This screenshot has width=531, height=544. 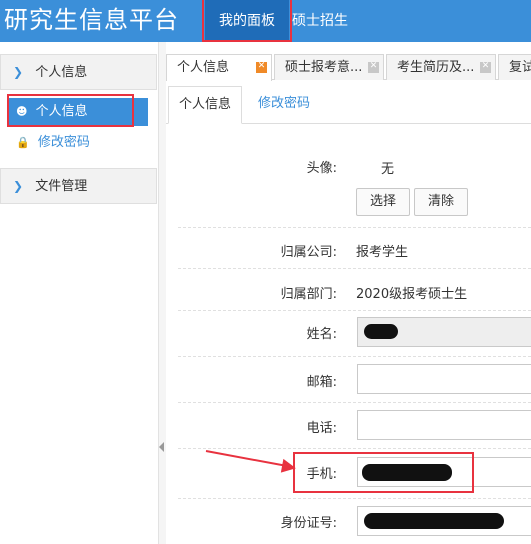 I want to click on avatar-value: 无, so click(x=388, y=169).